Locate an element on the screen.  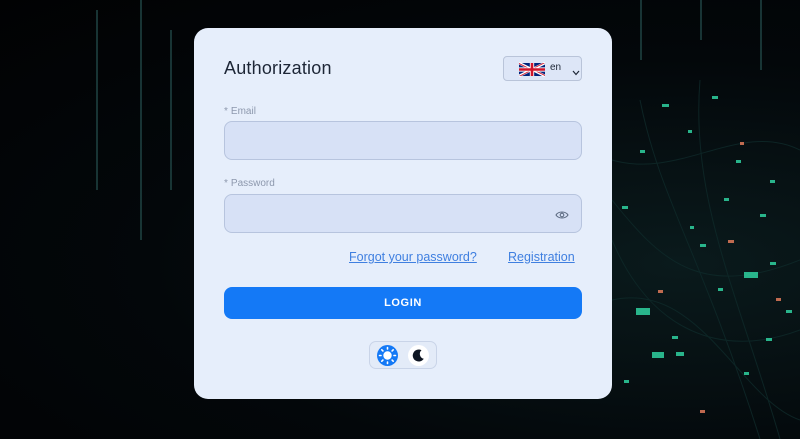
uk-flag-icon is located at coordinates (532, 69).